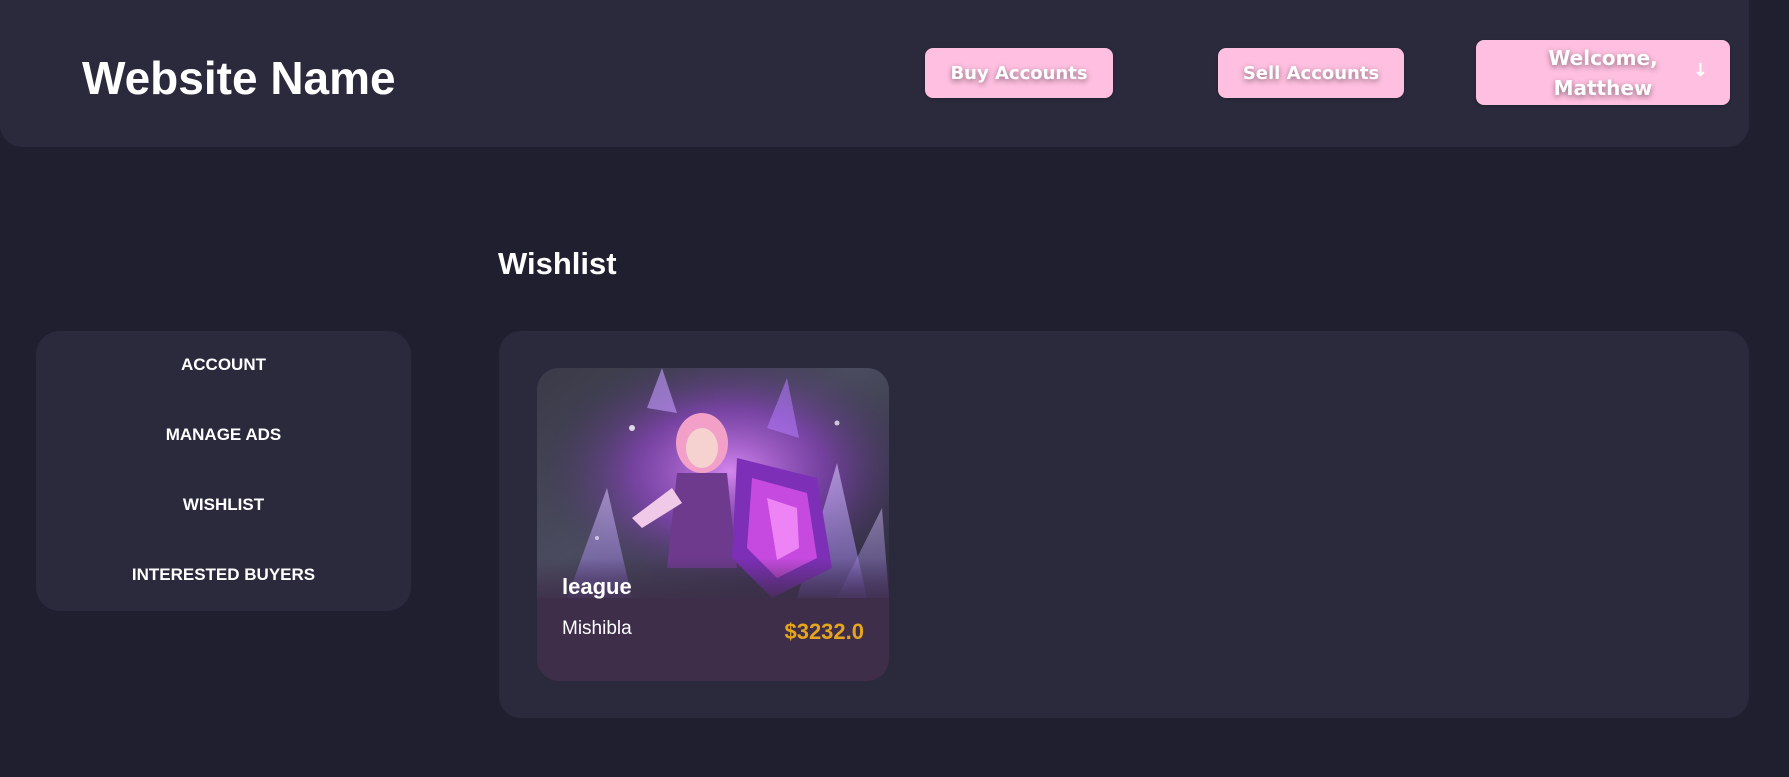 This screenshot has height=777, width=1789. What do you see at coordinates (1700, 70) in the screenshot?
I see `arrow-down-icon: ↓` at bounding box center [1700, 70].